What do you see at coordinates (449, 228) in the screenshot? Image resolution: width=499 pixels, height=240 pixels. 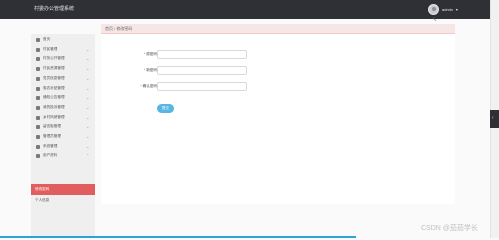 I see `watermark: CSDN @茄茄学长` at bounding box center [449, 228].